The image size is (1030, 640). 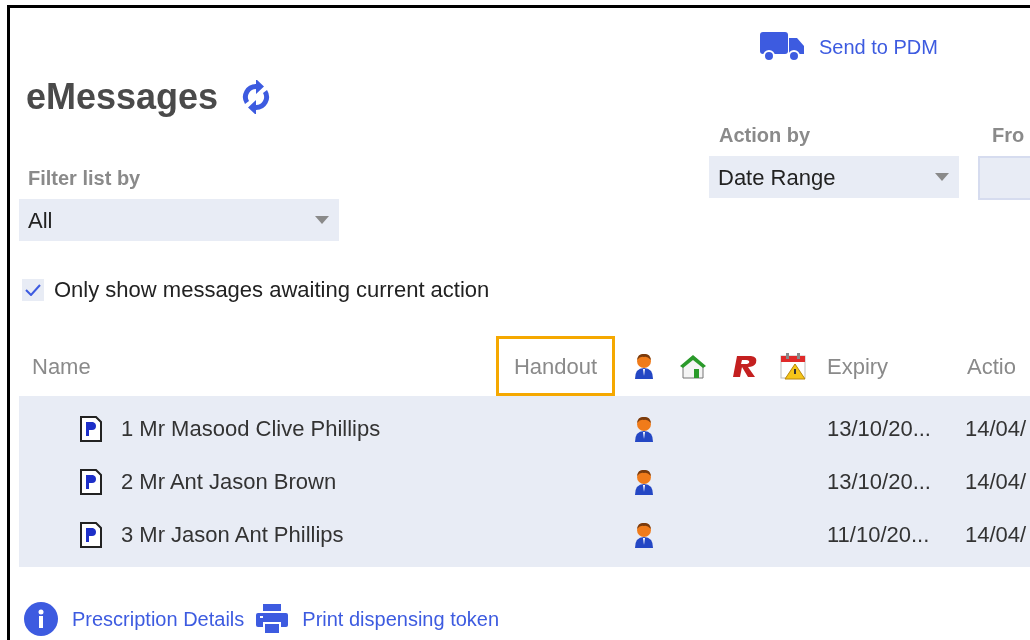 What do you see at coordinates (158, 619) in the screenshot?
I see `prescription-details-link: Prescription Details` at bounding box center [158, 619].